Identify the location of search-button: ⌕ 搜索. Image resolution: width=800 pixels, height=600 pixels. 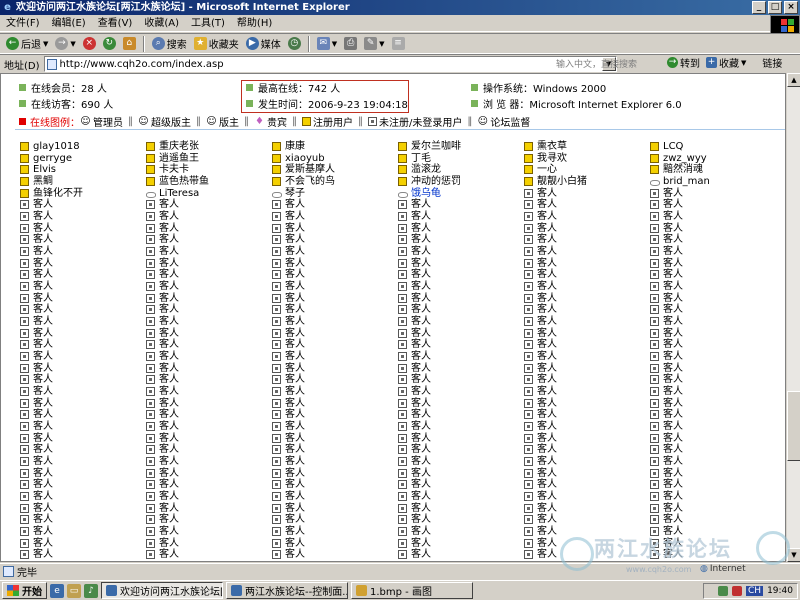
(169, 43).